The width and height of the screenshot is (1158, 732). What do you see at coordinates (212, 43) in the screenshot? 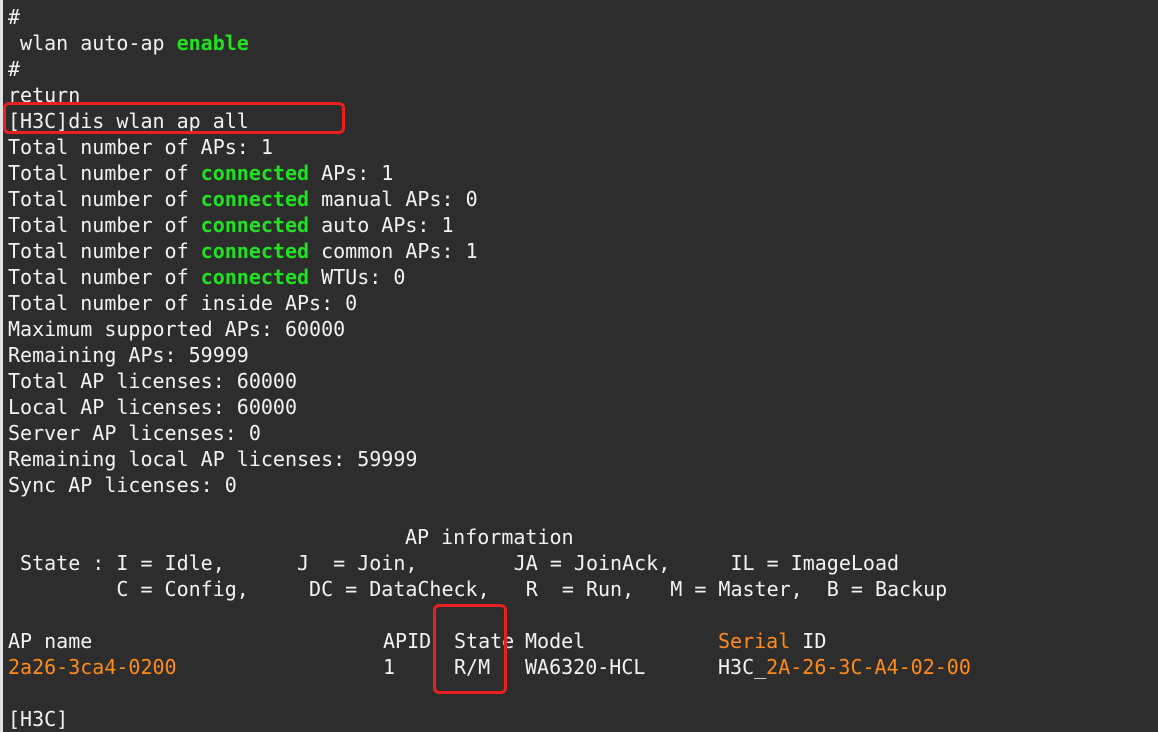
I see `keyword-highlight: enable` at bounding box center [212, 43].